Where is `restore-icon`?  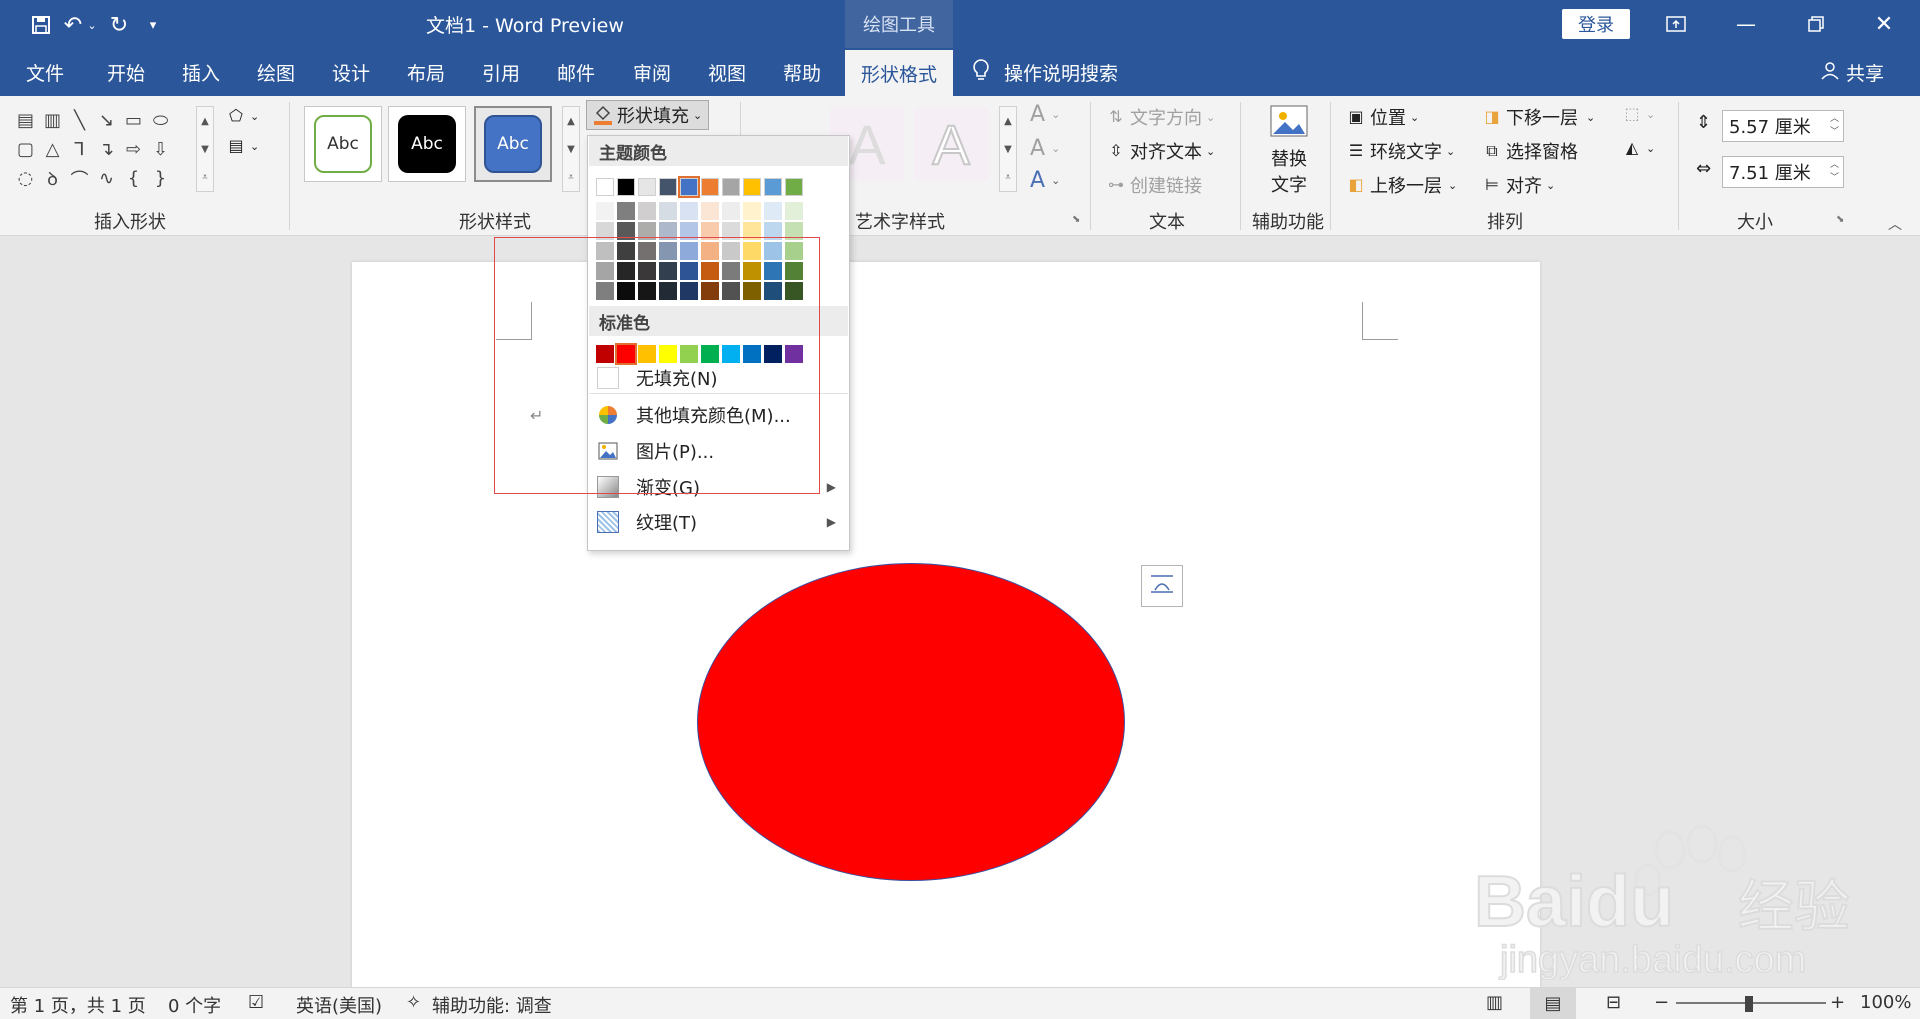 restore-icon is located at coordinates (1816, 24).